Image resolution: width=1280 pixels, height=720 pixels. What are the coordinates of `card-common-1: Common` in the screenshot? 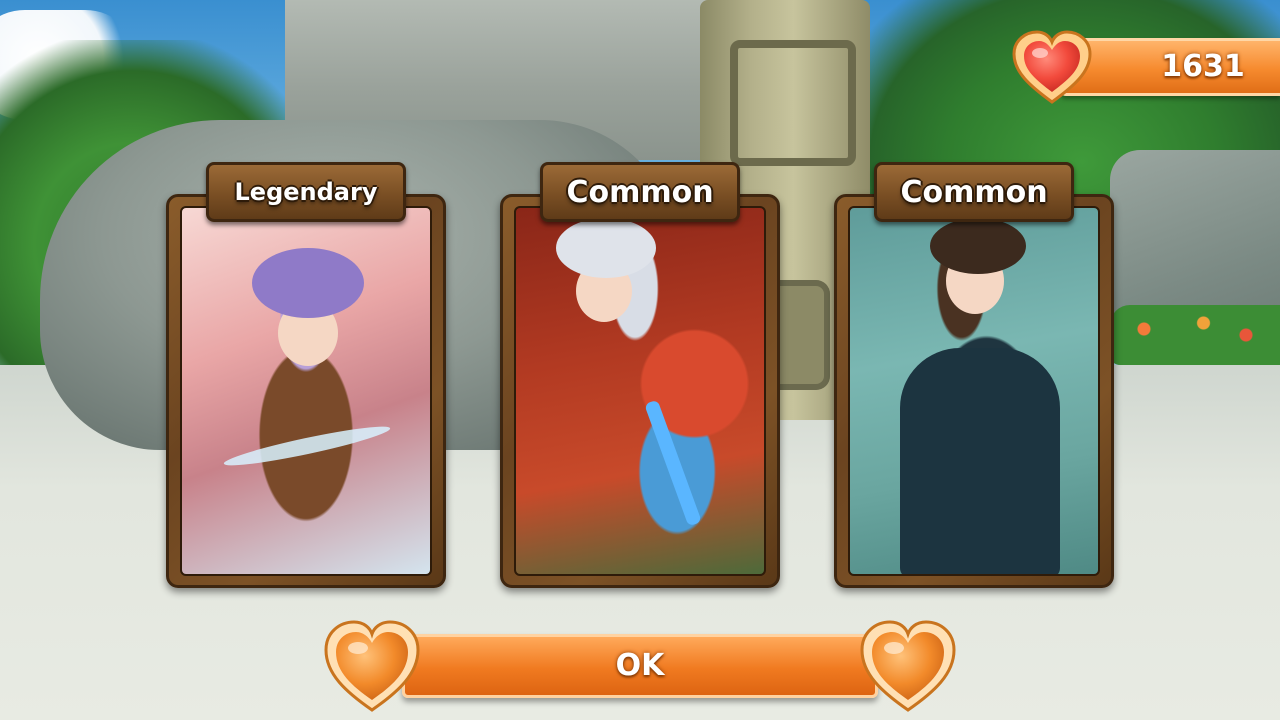 It's located at (640, 375).